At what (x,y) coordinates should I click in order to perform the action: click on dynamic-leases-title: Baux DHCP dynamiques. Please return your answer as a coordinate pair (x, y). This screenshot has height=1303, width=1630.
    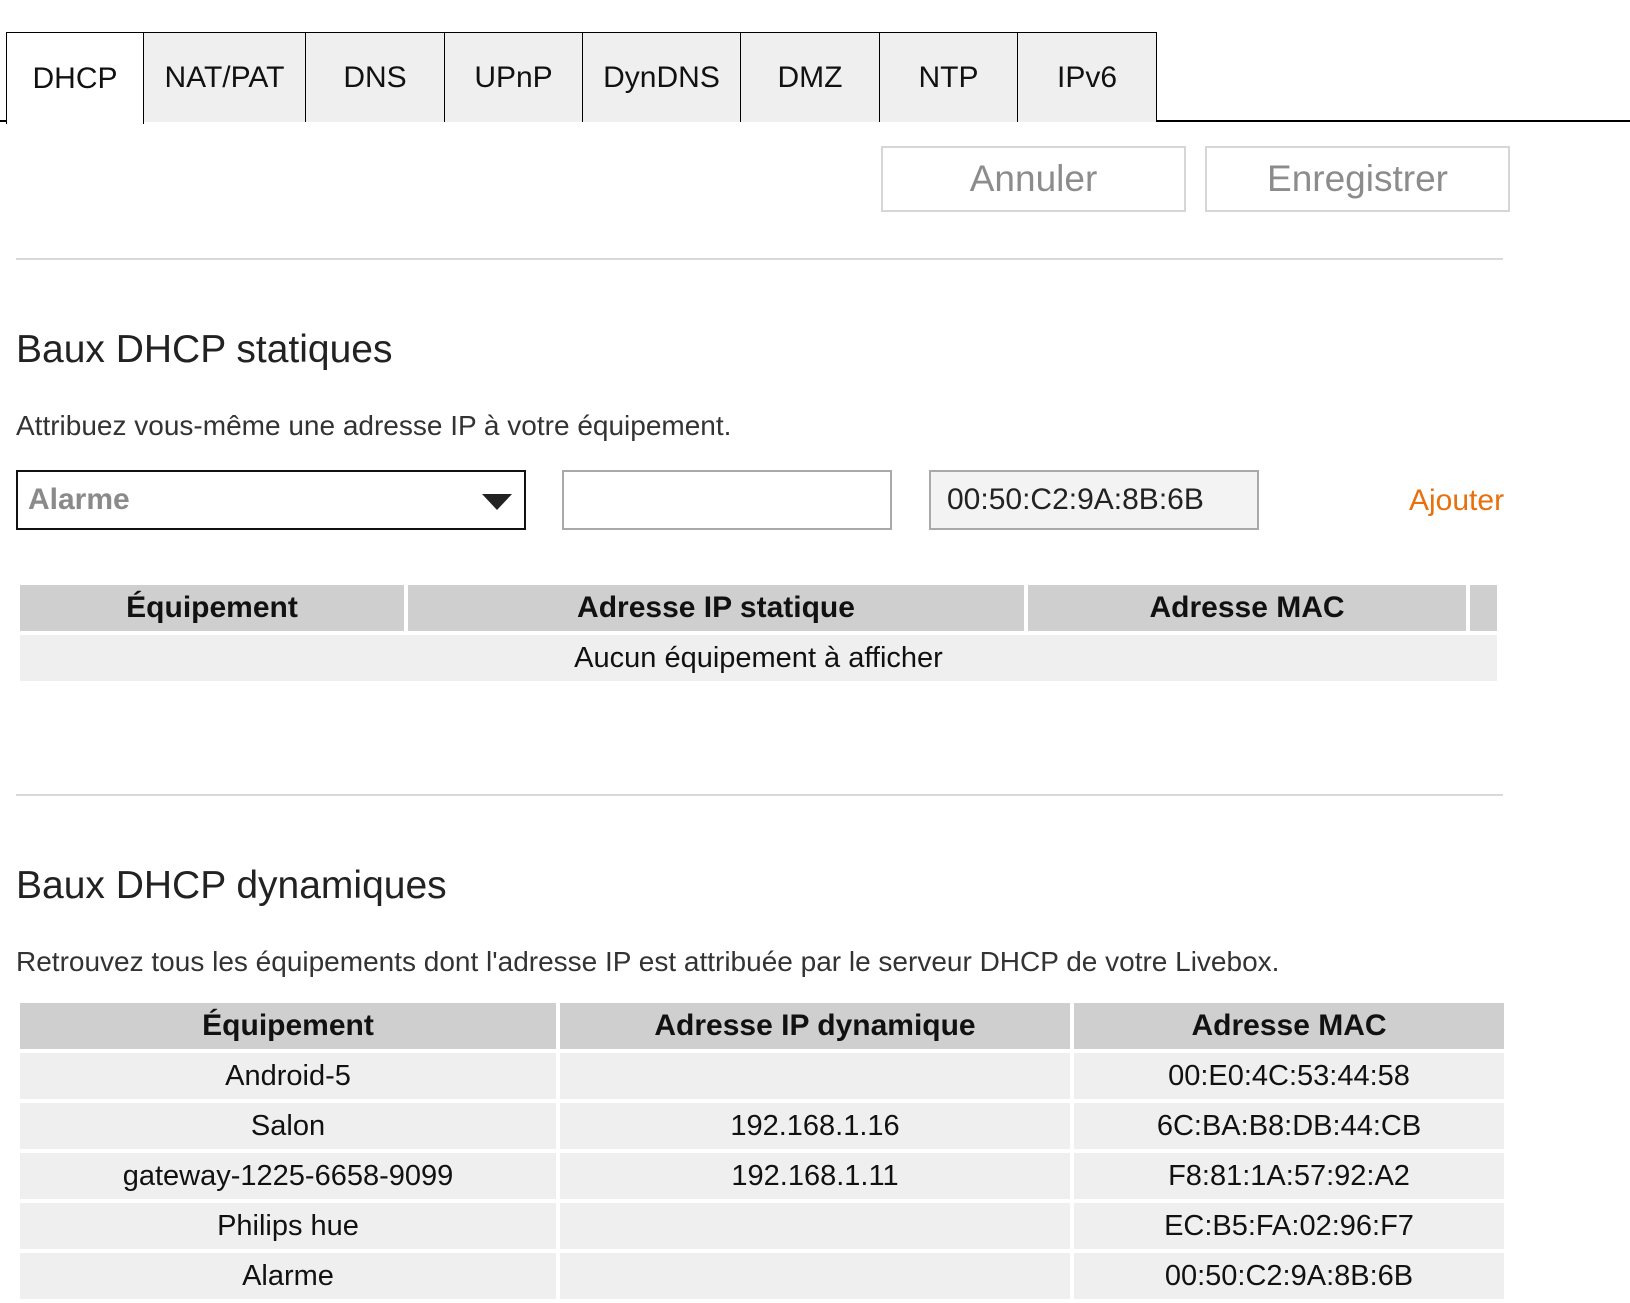
    Looking at the image, I should click on (231, 885).